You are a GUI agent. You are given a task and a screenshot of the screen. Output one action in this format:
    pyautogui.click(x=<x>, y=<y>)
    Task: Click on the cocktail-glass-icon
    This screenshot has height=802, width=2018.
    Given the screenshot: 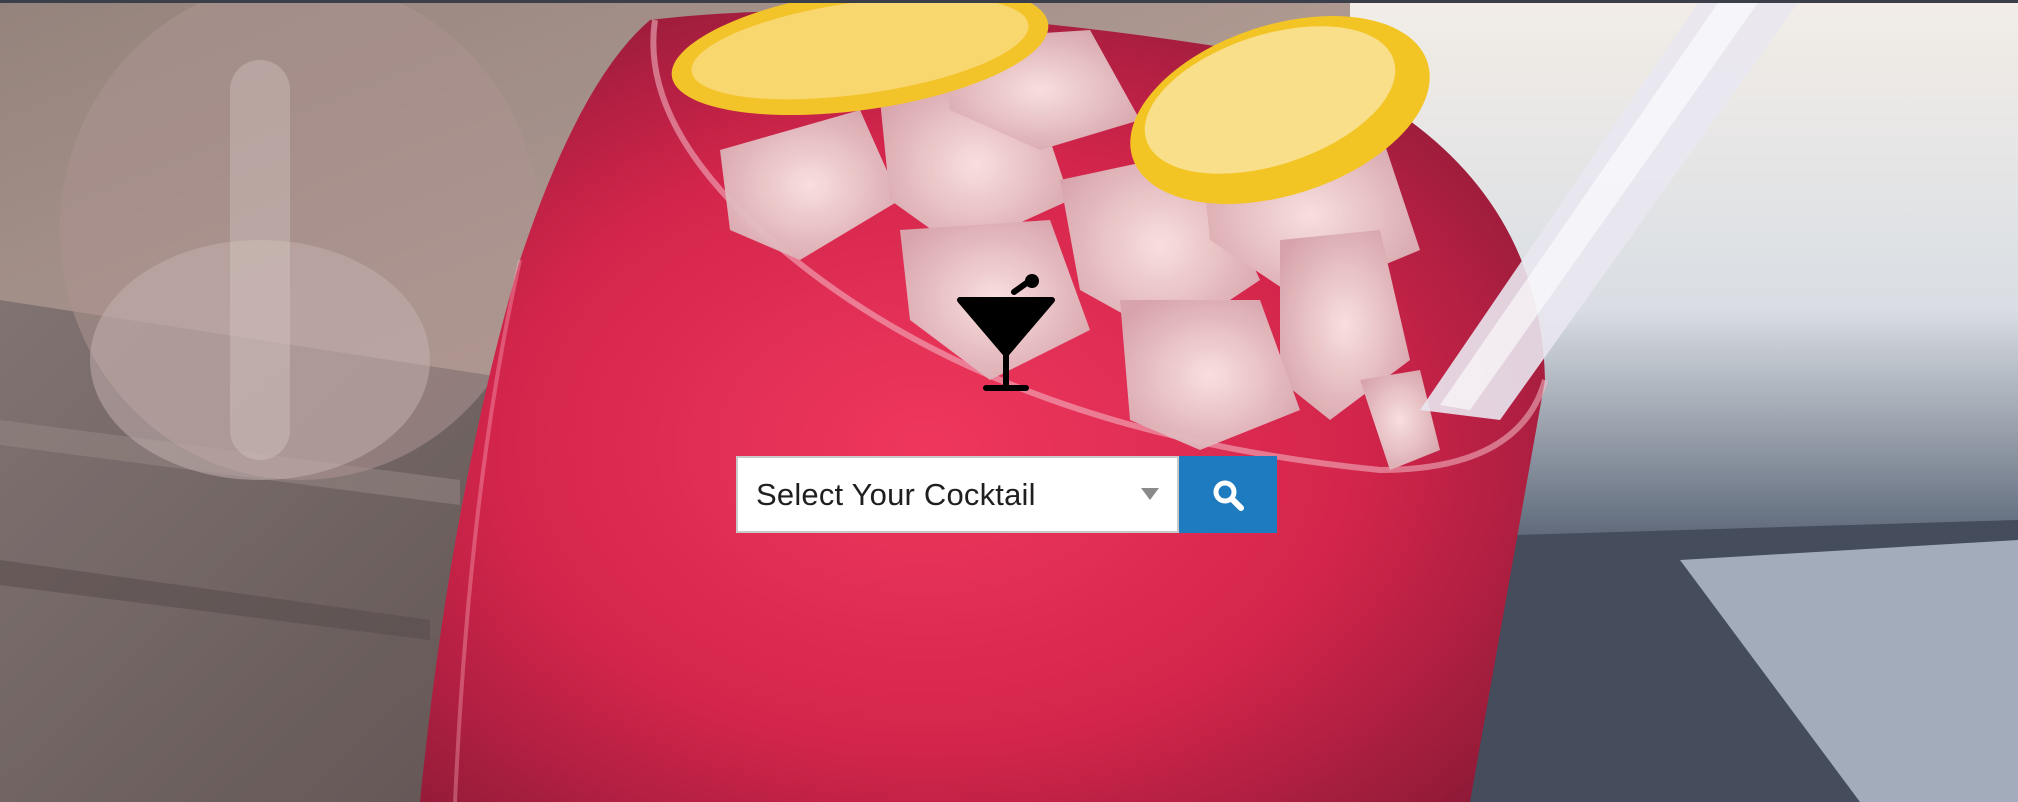 What is the action you would take?
    pyautogui.click(x=1006, y=332)
    